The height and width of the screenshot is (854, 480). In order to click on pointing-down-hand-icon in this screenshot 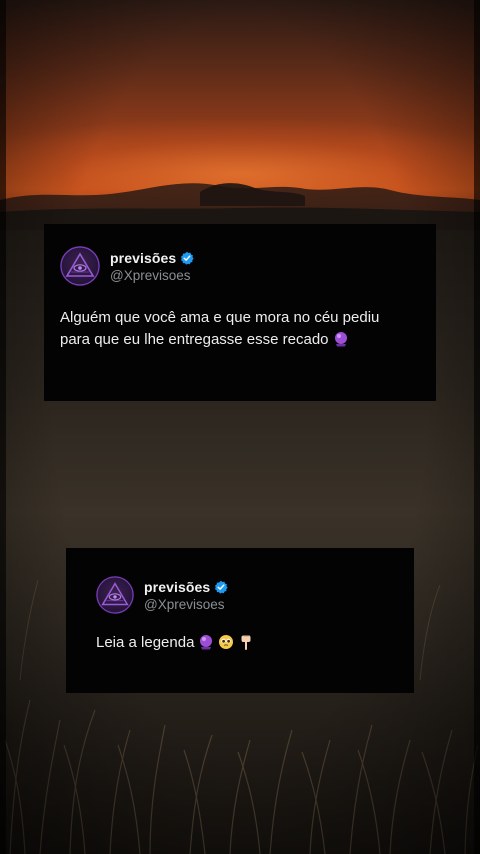, I will do `click(246, 642)`.